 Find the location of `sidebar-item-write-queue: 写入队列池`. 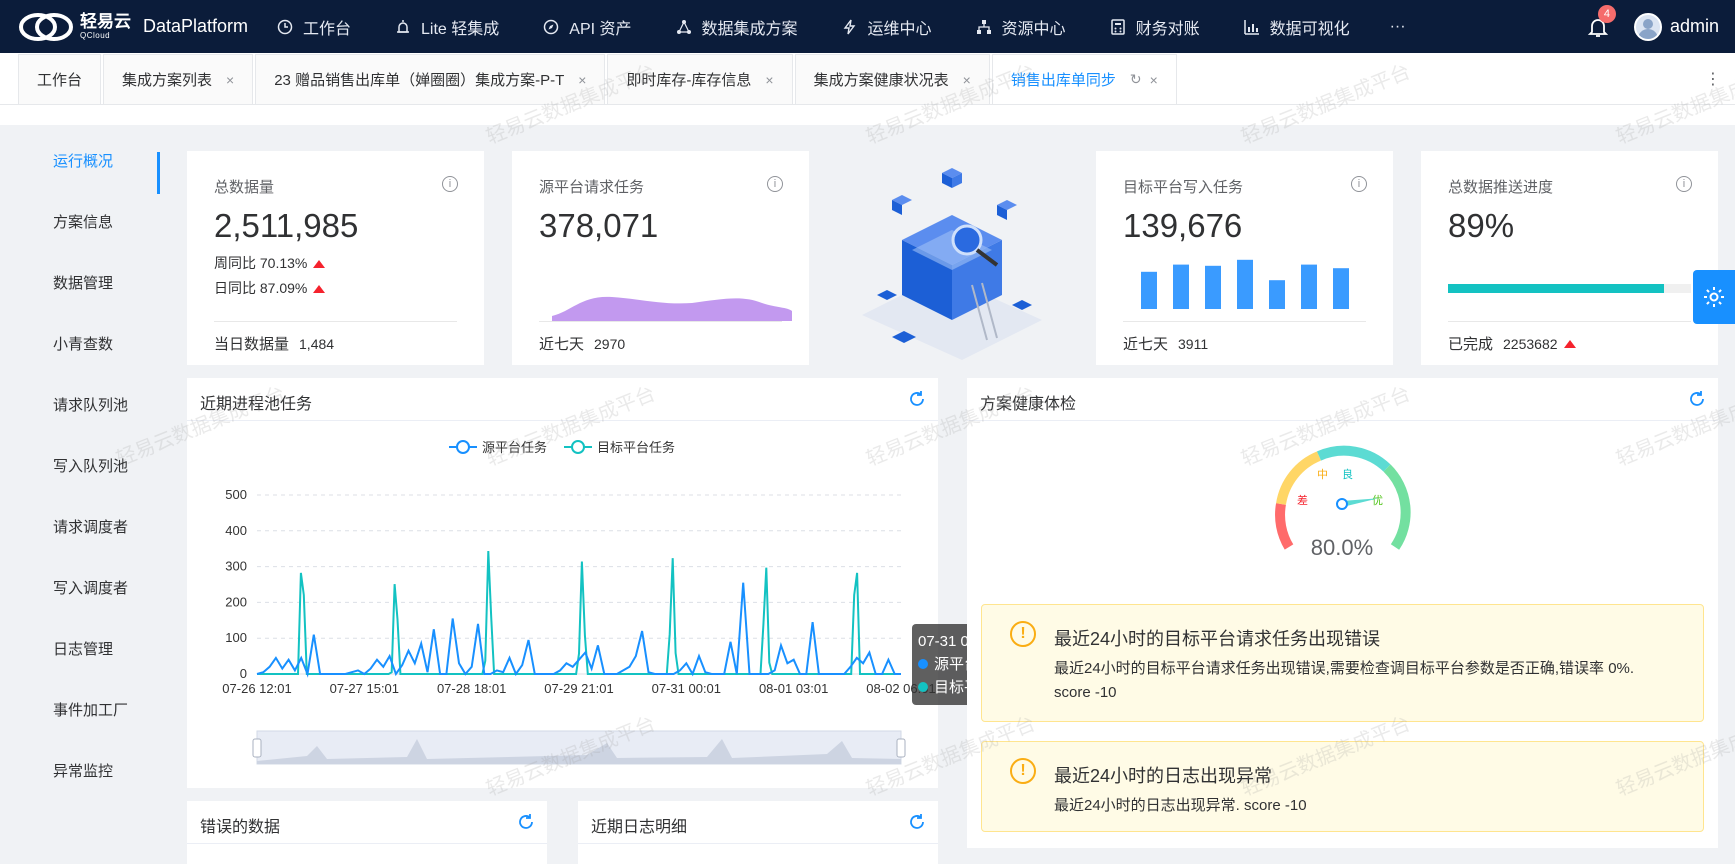

sidebar-item-write-queue: 写入队列池 is located at coordinates (82, 465).